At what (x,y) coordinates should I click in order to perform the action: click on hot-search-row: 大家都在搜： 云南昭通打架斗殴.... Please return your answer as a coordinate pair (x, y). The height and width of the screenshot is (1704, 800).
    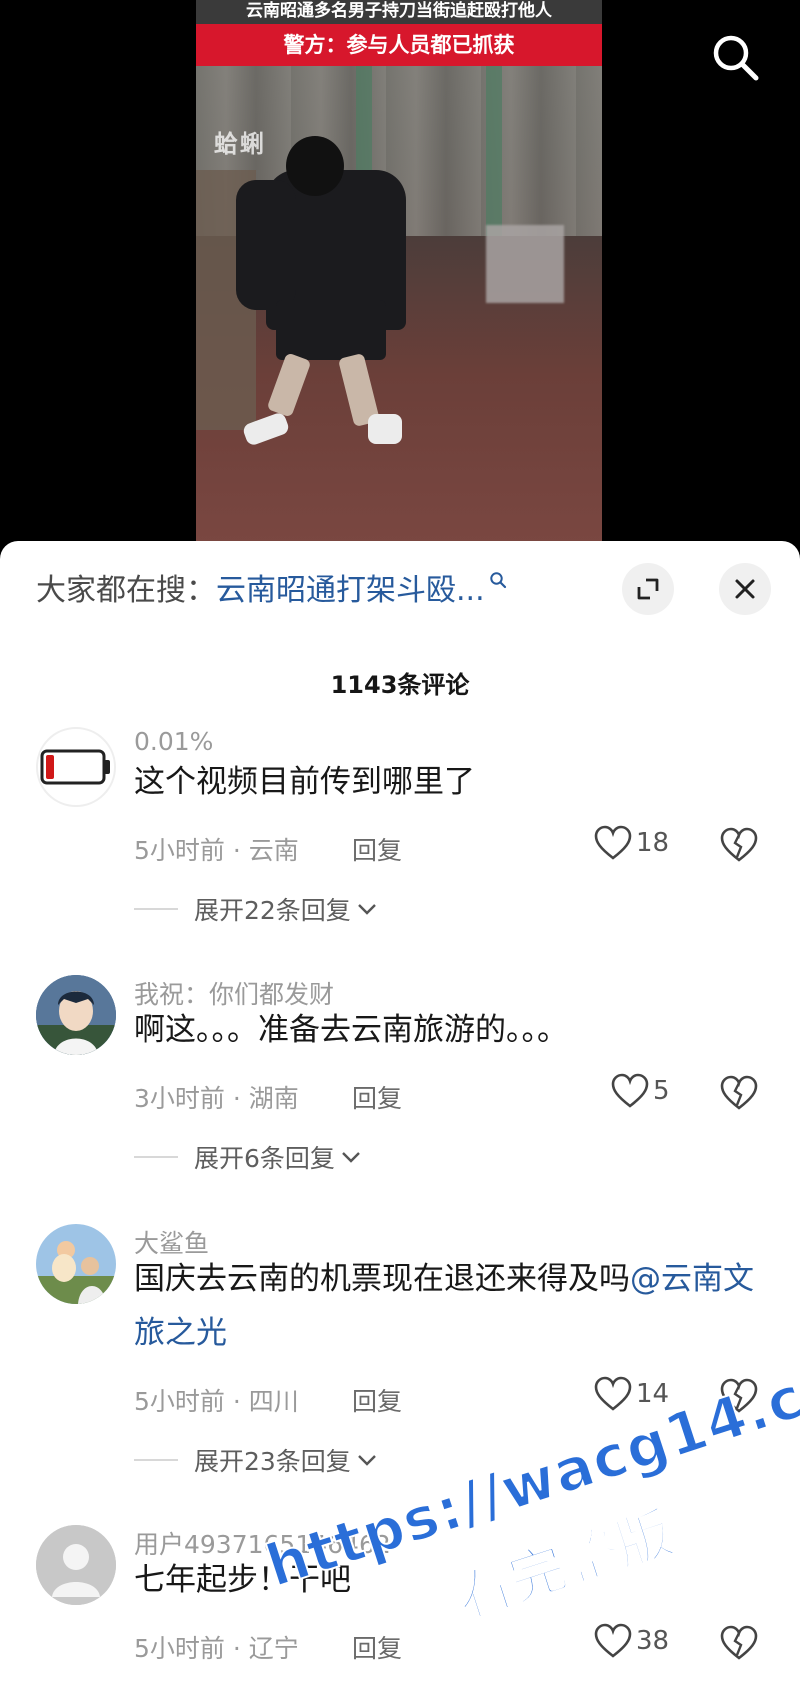
    Looking at the image, I should click on (271, 587).